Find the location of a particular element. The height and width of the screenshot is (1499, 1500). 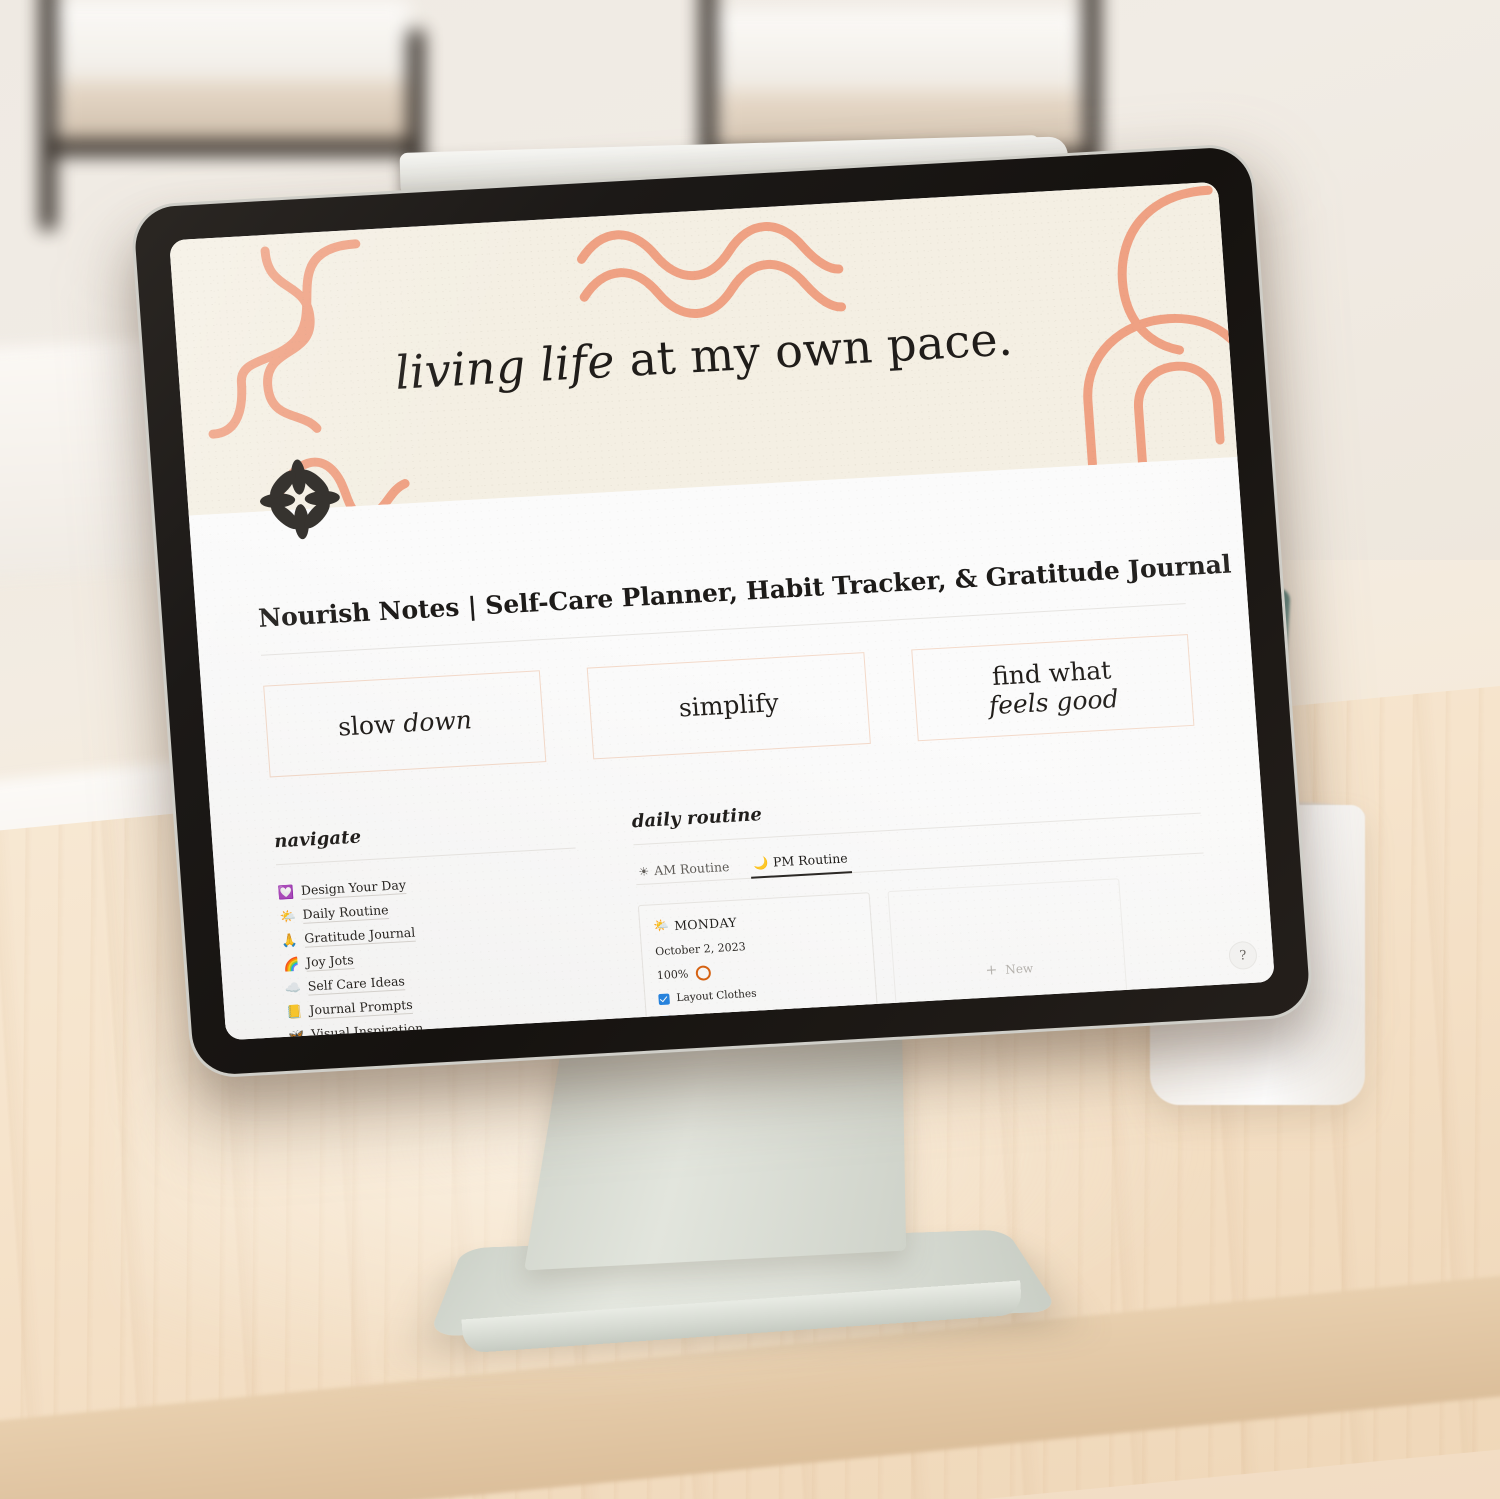

new-card-label: New is located at coordinates (1019, 969).